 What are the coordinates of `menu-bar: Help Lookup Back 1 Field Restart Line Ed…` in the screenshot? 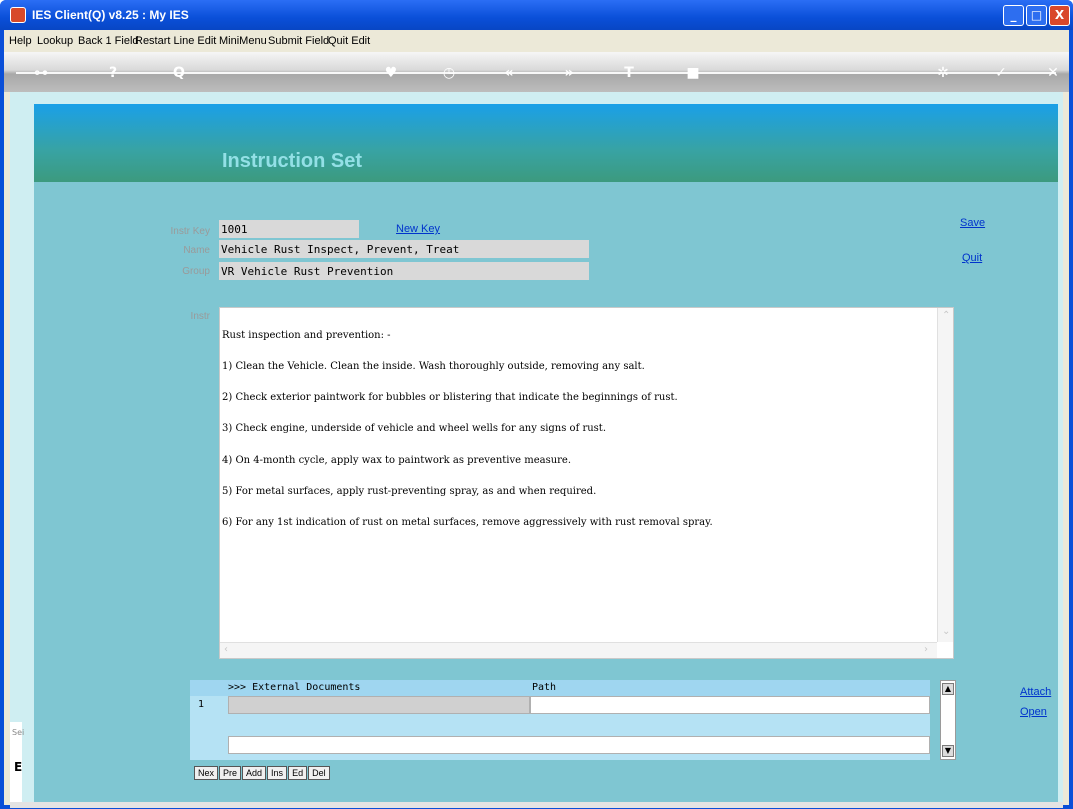 It's located at (536, 41).